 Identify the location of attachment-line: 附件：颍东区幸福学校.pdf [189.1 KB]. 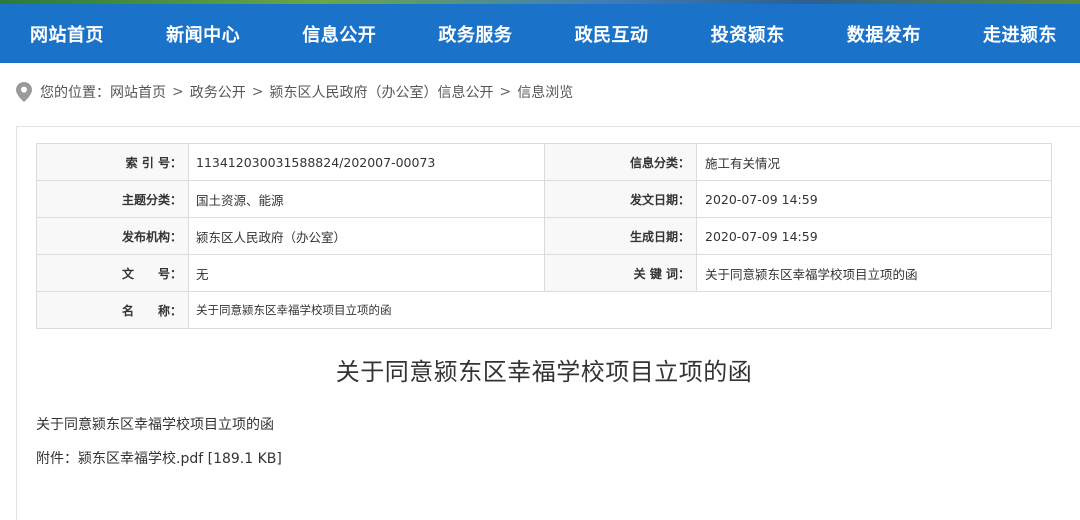
(159, 458).